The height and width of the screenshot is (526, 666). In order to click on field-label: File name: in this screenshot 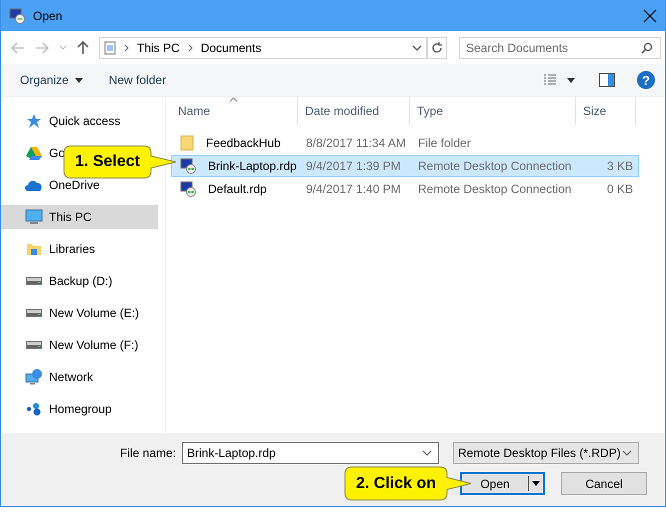, I will do `click(147, 453)`.